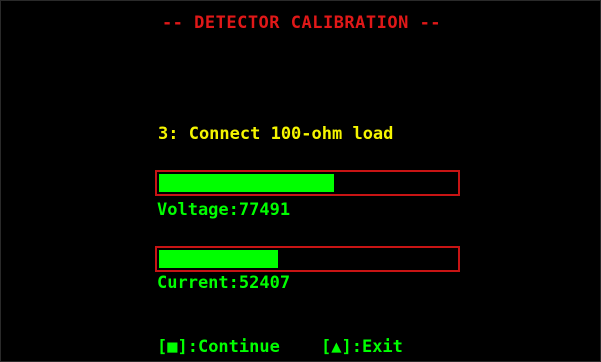 The height and width of the screenshot is (362, 601). What do you see at coordinates (264, 283) in the screenshot?
I see `current-value: 52407` at bounding box center [264, 283].